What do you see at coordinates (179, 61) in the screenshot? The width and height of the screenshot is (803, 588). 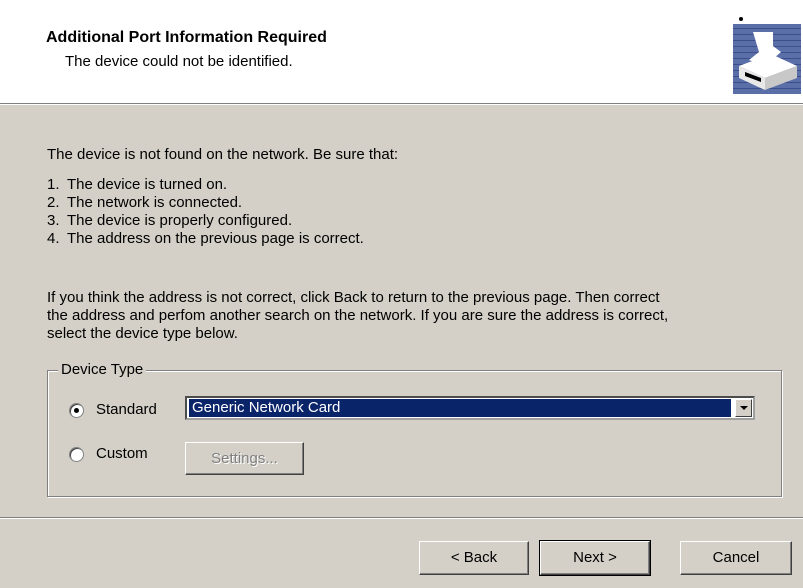 I see `wizard-subtitle: The device could not be identified.` at bounding box center [179, 61].